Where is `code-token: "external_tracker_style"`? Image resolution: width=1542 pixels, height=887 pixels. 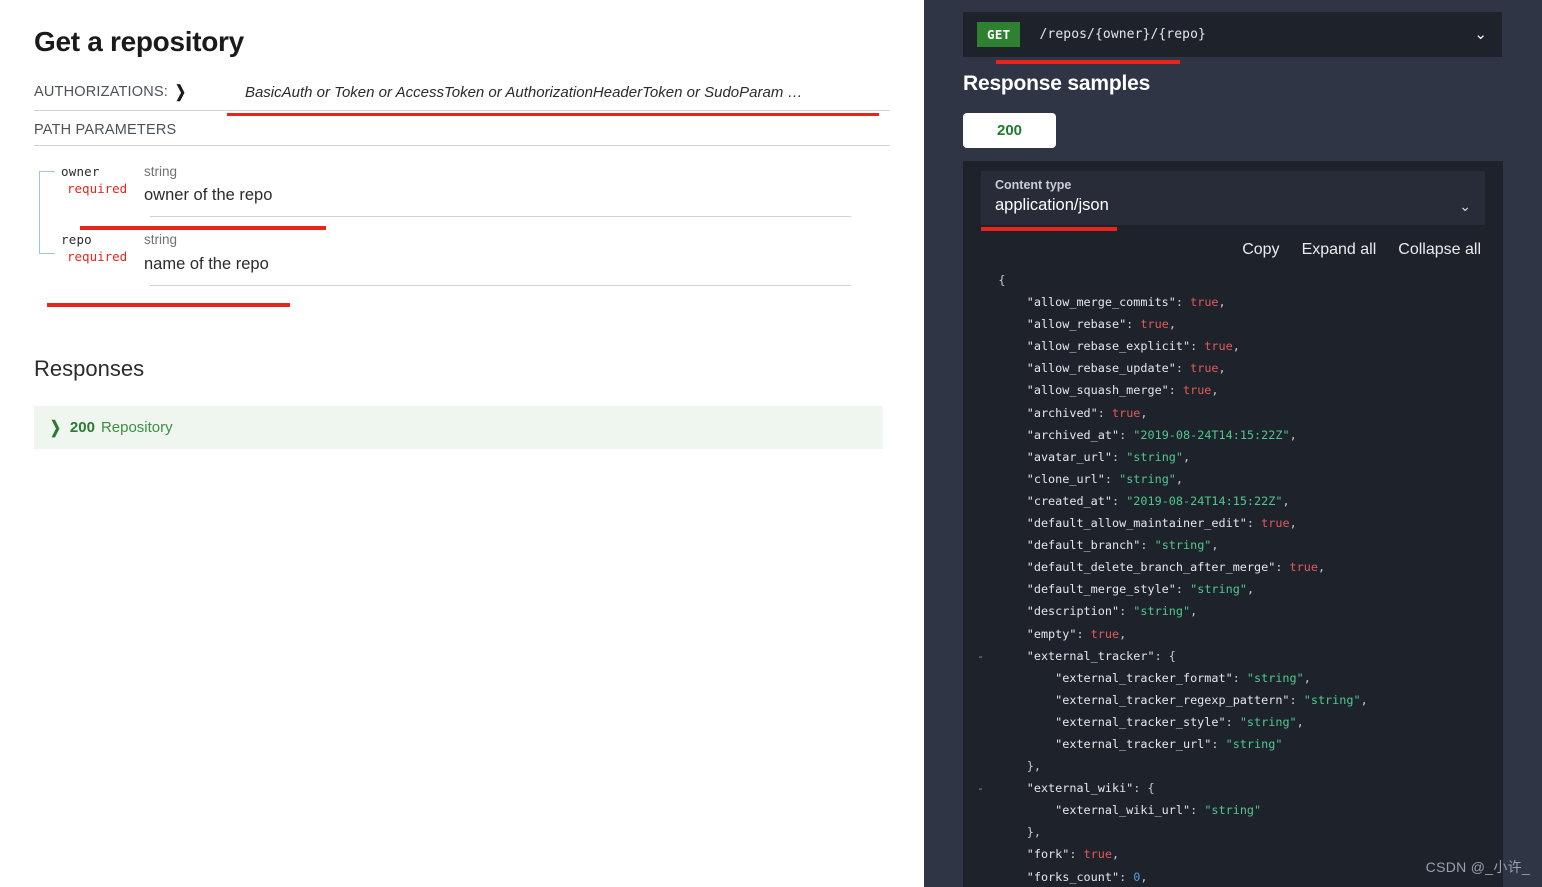 code-token: "external_tracker_style" is located at coordinates (1140, 721).